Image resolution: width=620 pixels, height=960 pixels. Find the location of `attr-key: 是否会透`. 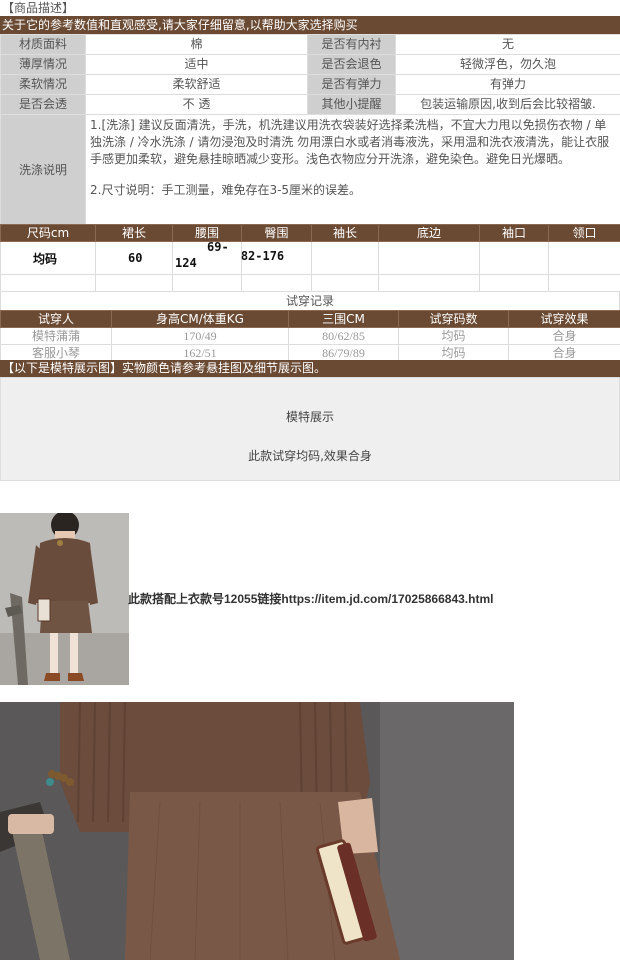

attr-key: 是否会透 is located at coordinates (43, 104).